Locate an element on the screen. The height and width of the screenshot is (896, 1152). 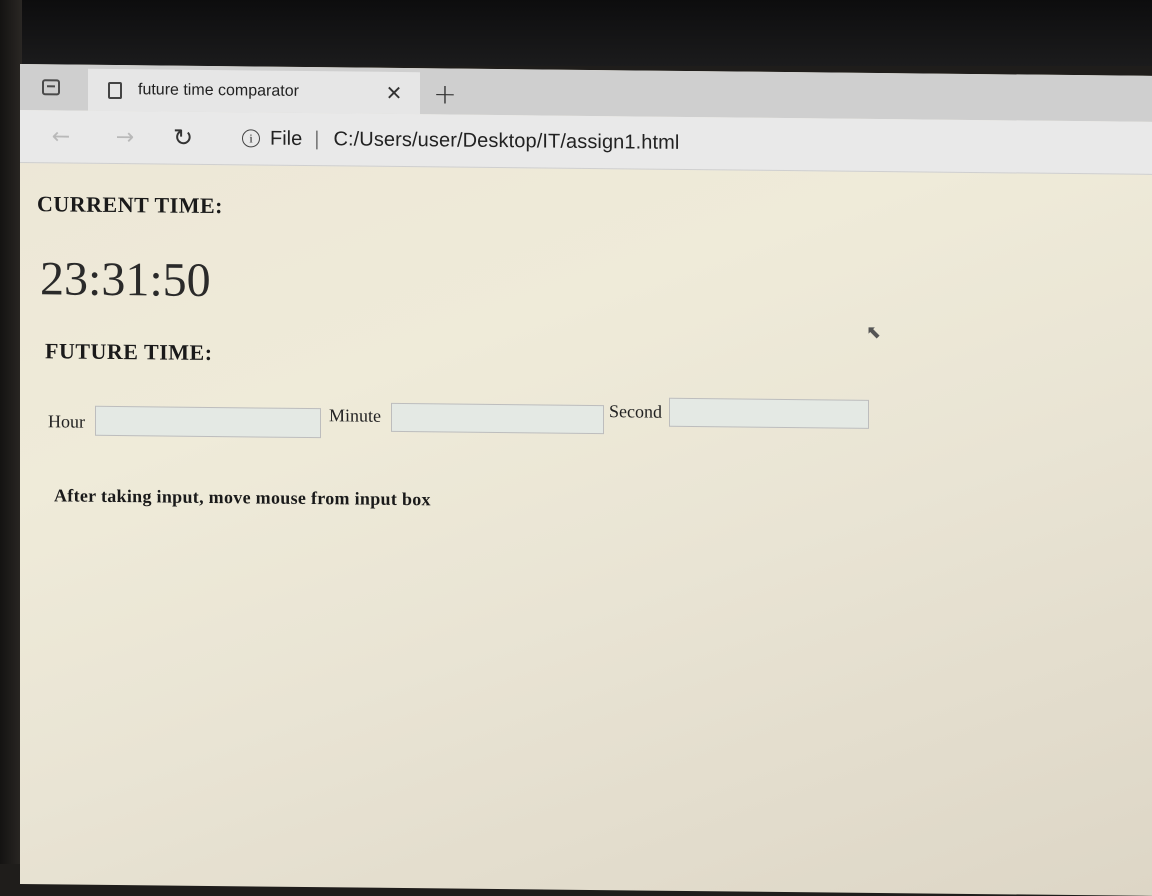
url-text: C:/Users/user/Desktop/IT/assign1.html is located at coordinates (506, 140).